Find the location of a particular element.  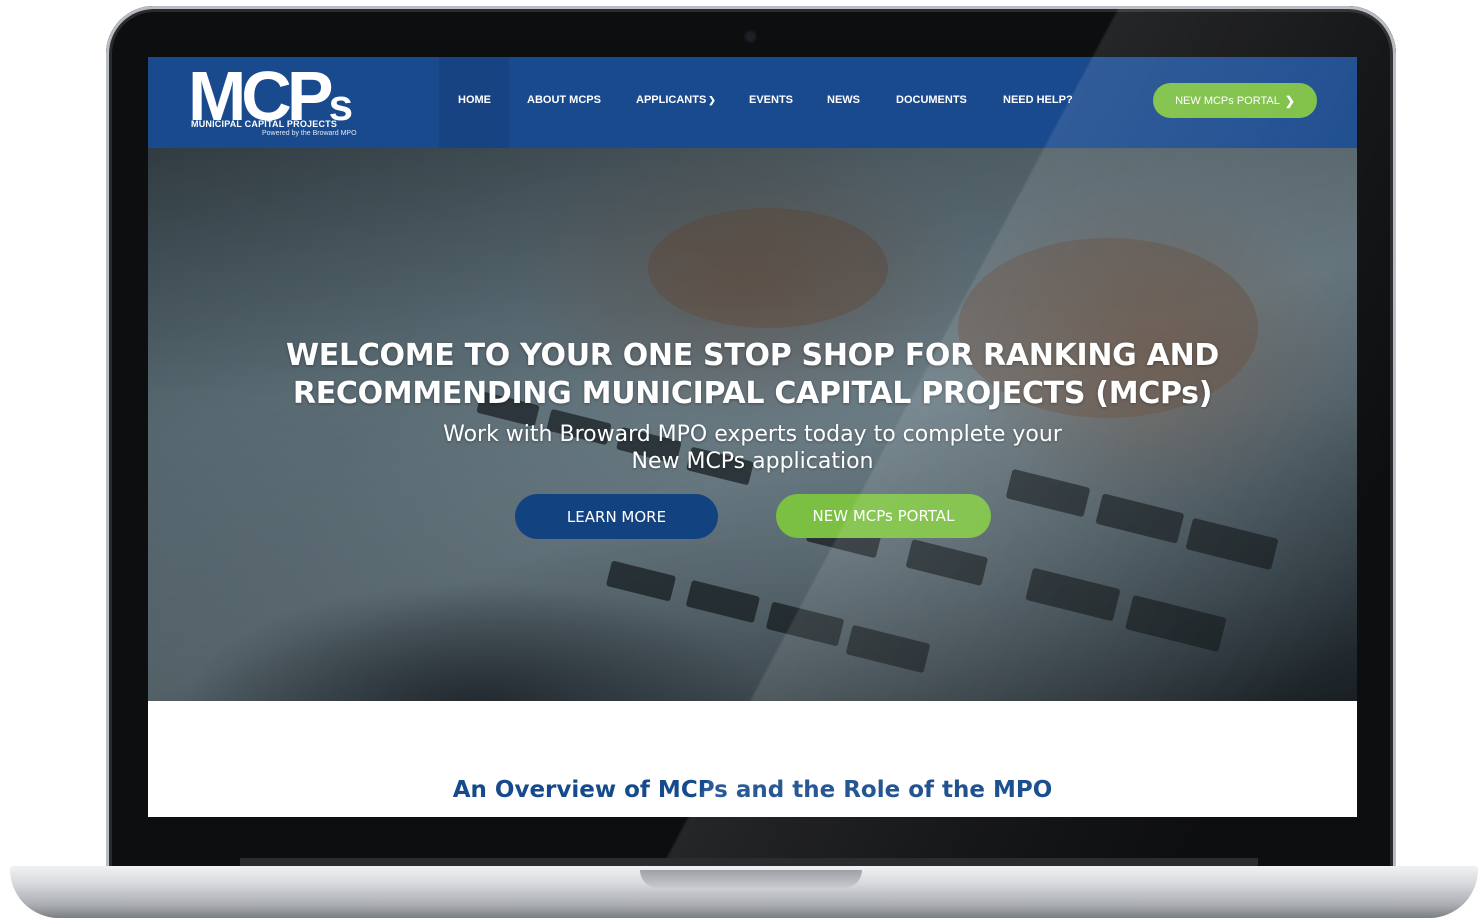

nav-item-documents: DOCUMENTS is located at coordinates (931, 100).